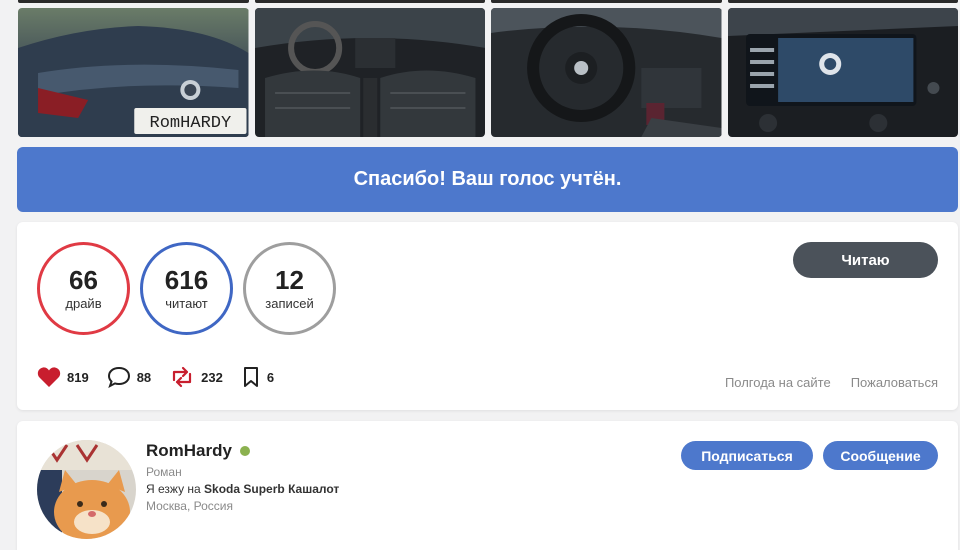  I want to click on gallery-photo-steering-wheel, so click(606, 72).